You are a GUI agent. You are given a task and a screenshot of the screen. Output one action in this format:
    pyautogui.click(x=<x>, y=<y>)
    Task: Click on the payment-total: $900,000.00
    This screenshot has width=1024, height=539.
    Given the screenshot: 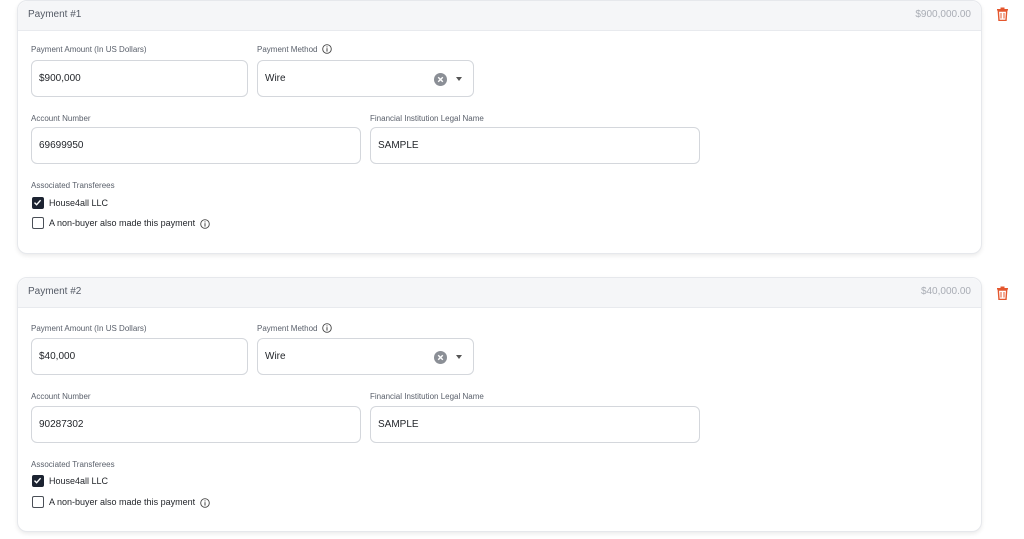 What is the action you would take?
    pyautogui.click(x=943, y=14)
    